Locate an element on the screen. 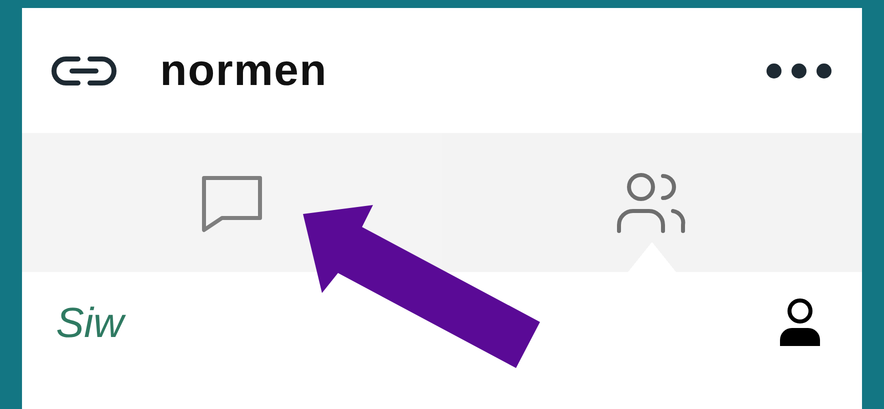 The height and width of the screenshot is (409, 884). chat-title: normen is located at coordinates (244, 71).